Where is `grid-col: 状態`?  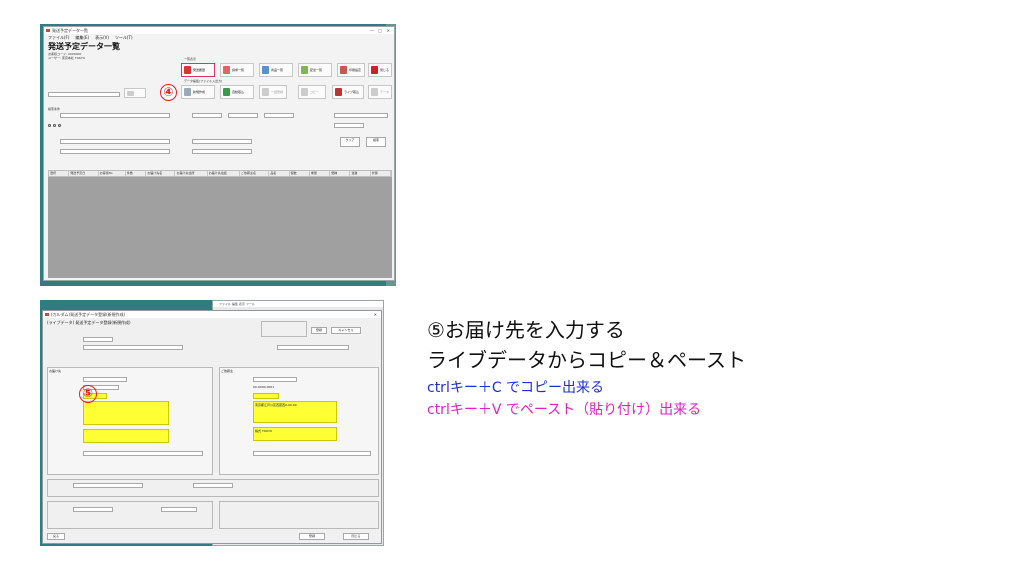
grid-col: 状態 is located at coordinates (381, 173).